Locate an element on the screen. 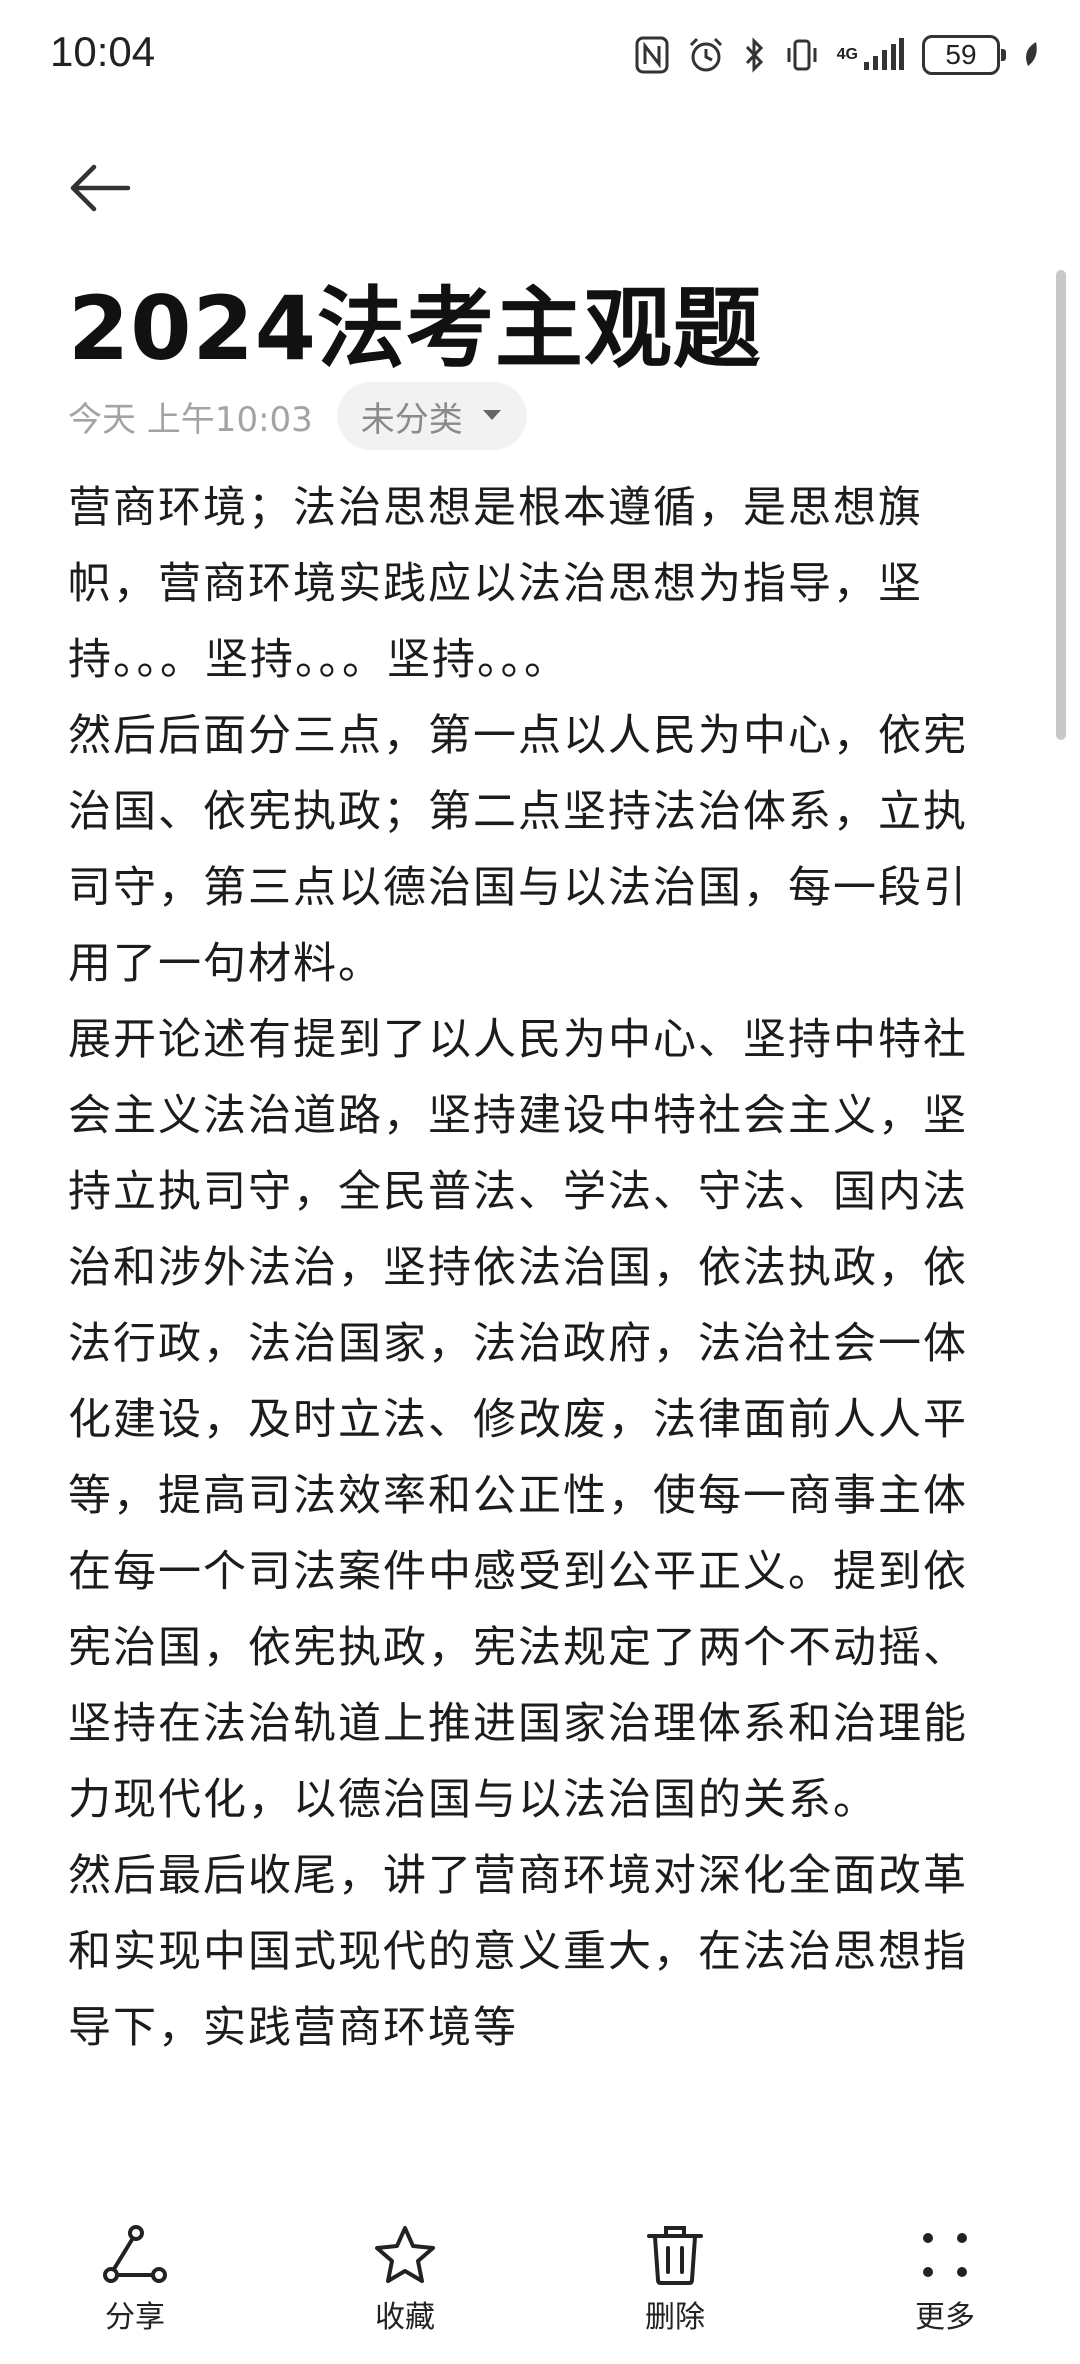 The height and width of the screenshot is (2364, 1080). favorite-label: 收藏 is located at coordinates (405, 2317).